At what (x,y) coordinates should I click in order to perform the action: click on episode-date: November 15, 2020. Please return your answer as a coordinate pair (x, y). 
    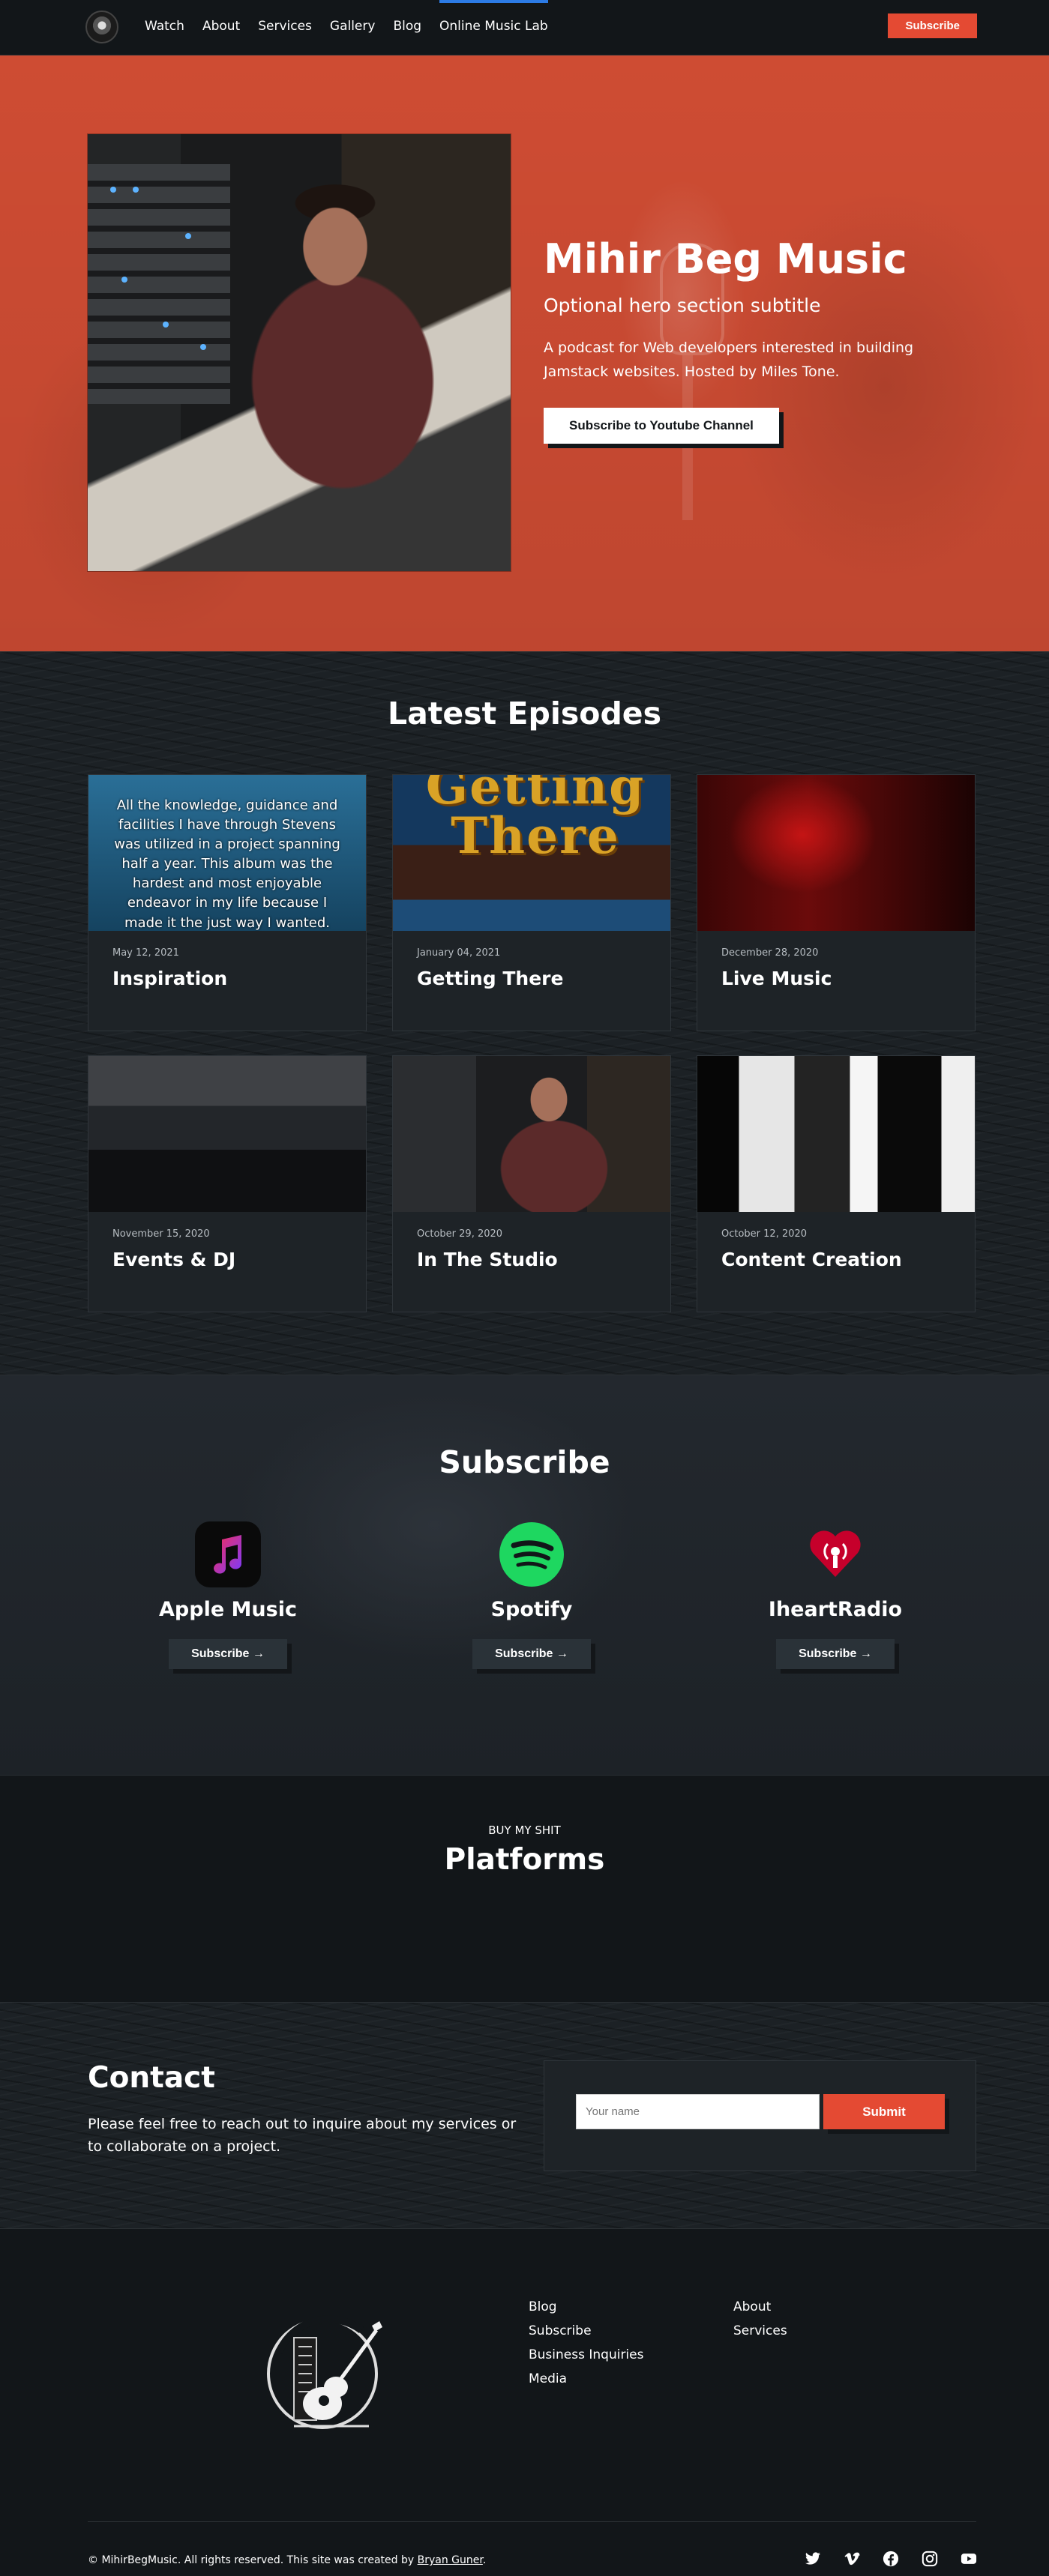
    Looking at the image, I should click on (161, 1234).